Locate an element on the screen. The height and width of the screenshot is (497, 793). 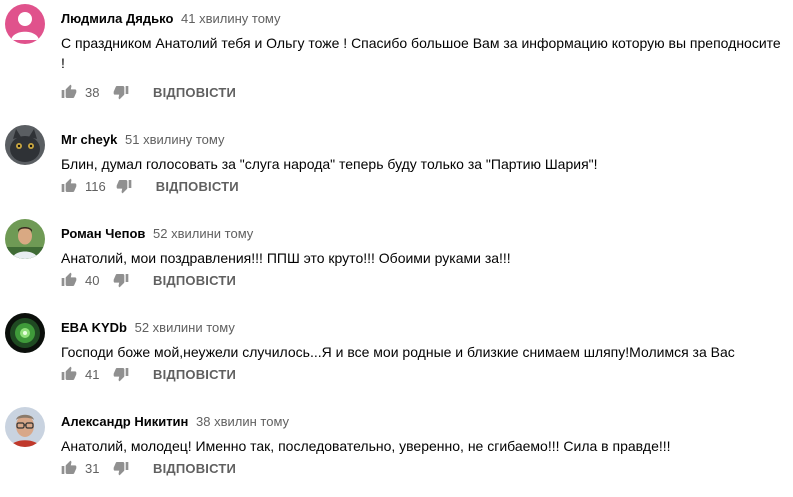
comment-header: Людмила Дядько 41 хвилину тому is located at coordinates (171, 19).